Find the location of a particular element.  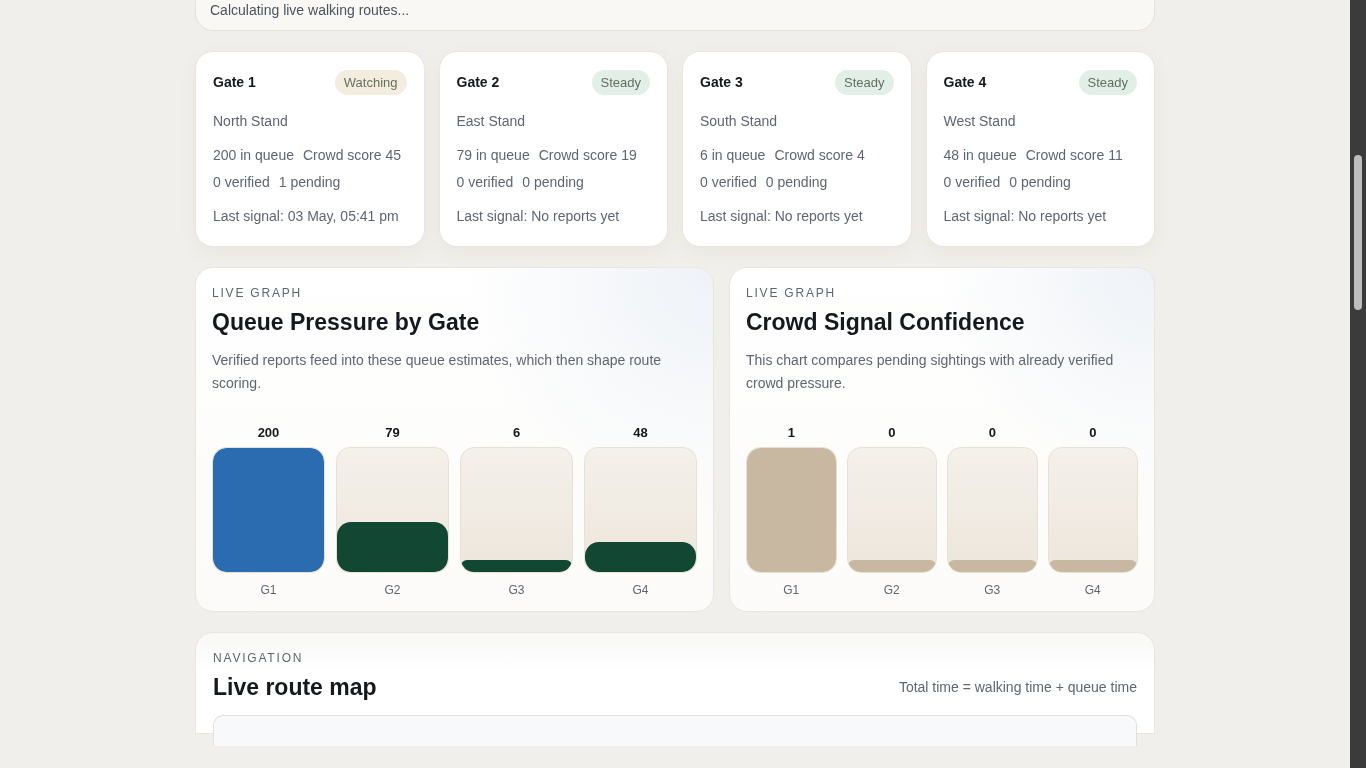

crowd-score: Crowd score 19 is located at coordinates (587, 155).